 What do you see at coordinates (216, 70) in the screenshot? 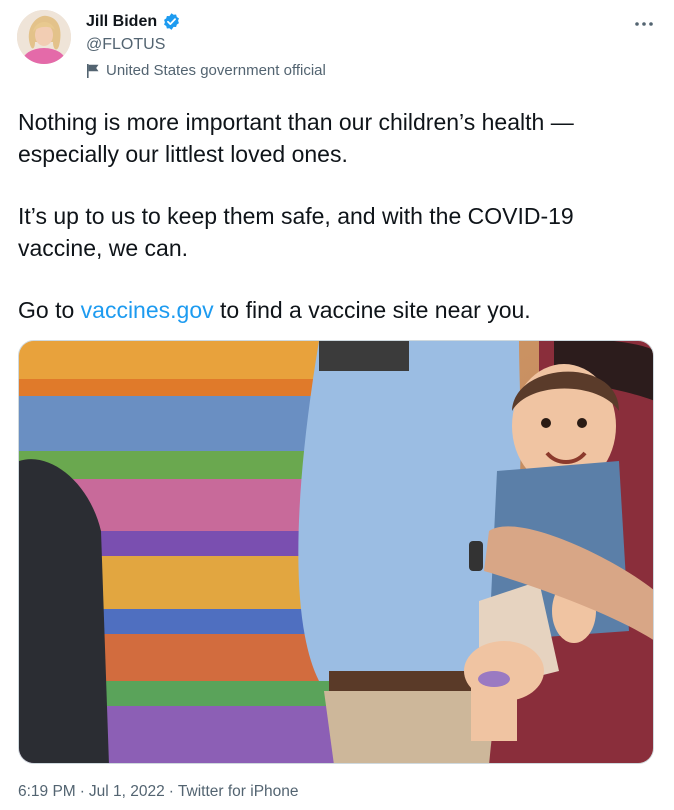
I see `account-label-text: United States government official` at bounding box center [216, 70].